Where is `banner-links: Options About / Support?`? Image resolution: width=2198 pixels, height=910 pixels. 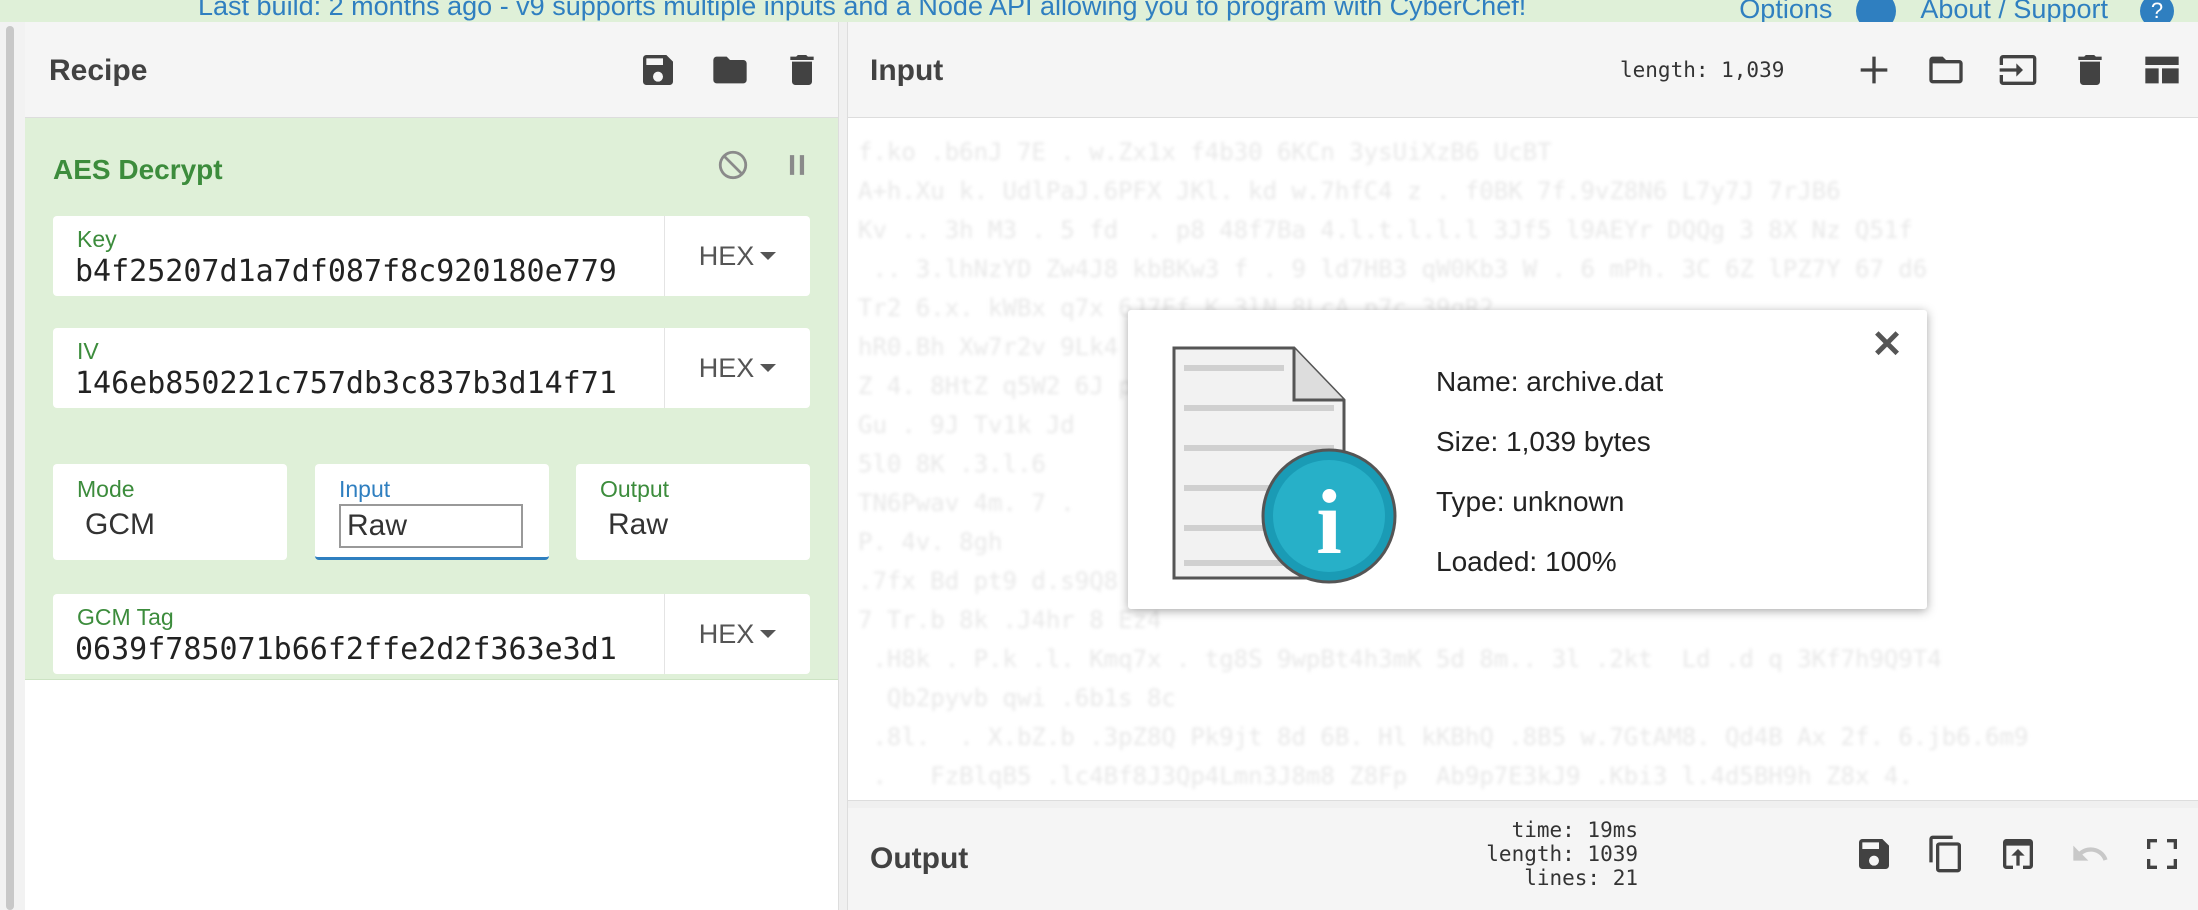 banner-links: Options About / Support? is located at coordinates (1968, 11).